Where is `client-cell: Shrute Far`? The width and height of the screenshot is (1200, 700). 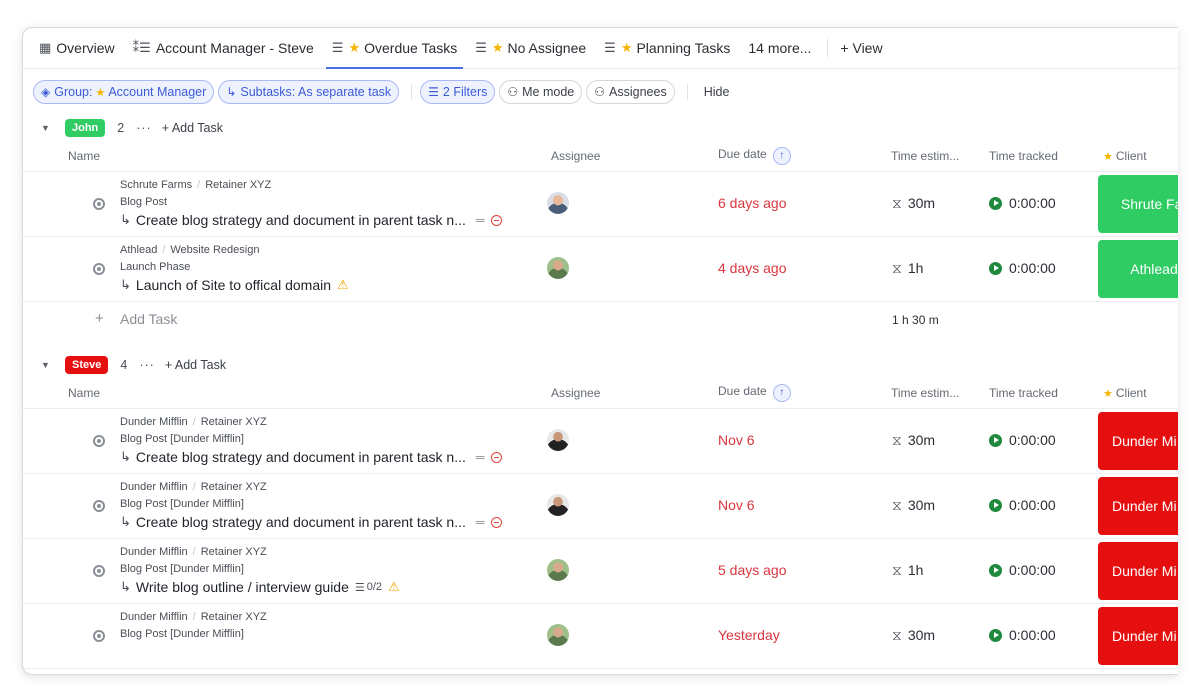 client-cell: Shrute Far is located at coordinates (1138, 204).